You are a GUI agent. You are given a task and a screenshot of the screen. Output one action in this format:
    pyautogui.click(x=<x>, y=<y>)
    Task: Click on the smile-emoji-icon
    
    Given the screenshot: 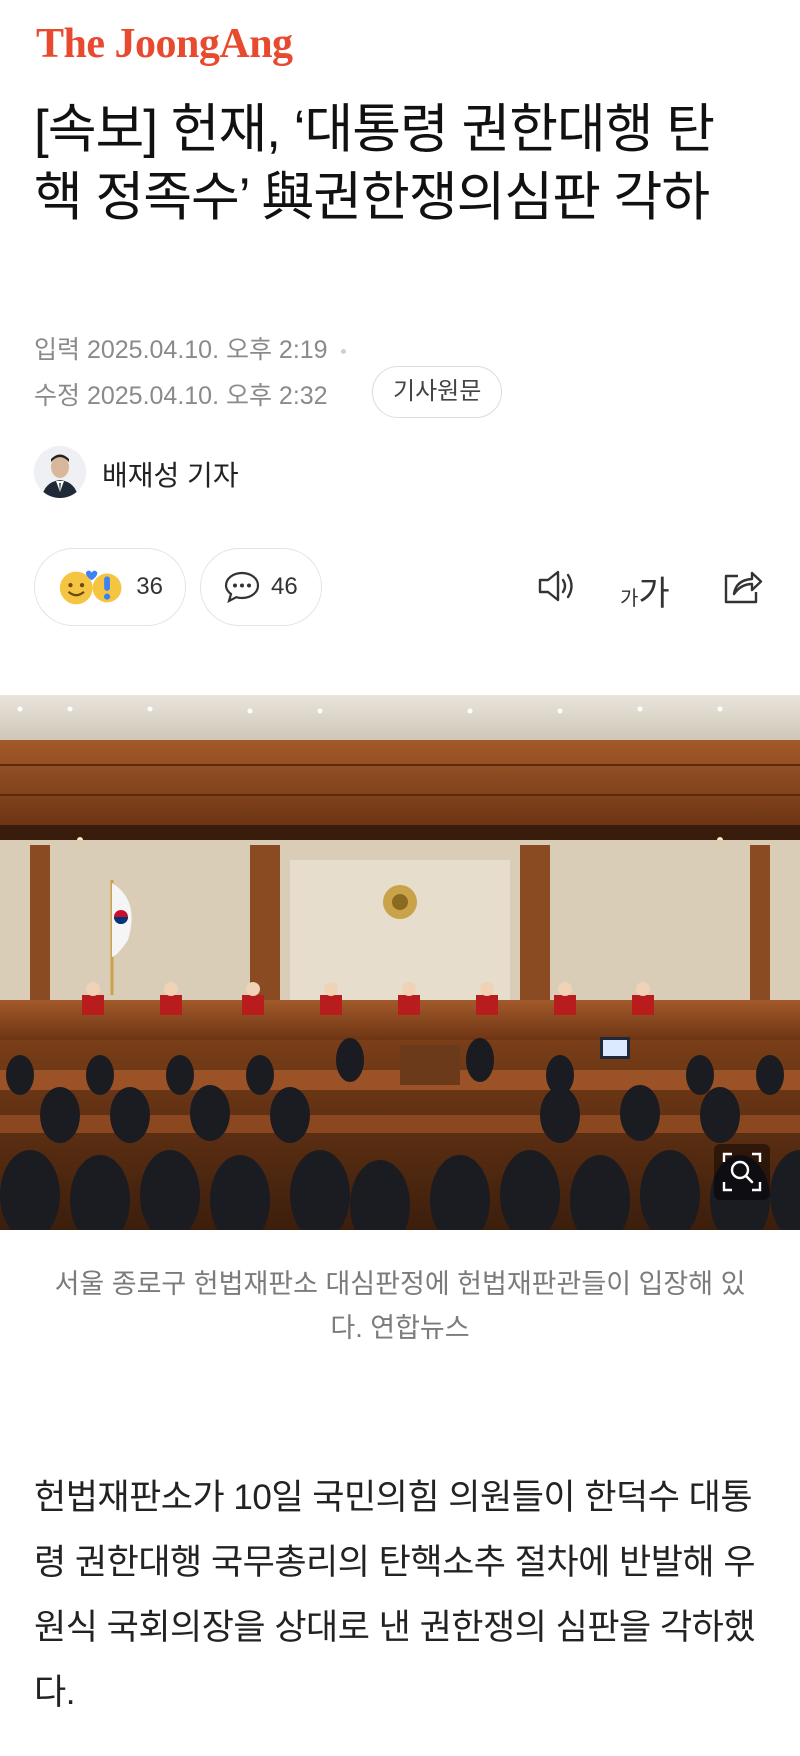 What is the action you would take?
    pyautogui.click(x=90, y=587)
    